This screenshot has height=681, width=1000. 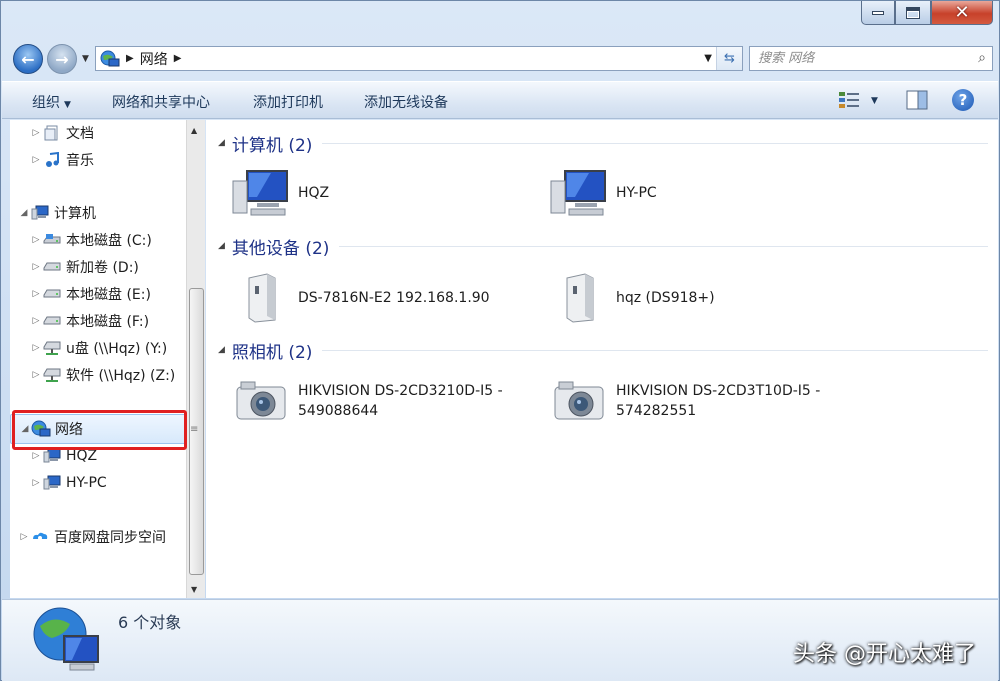 What do you see at coordinates (314, 193) in the screenshot?
I see `device-name: HQZ` at bounding box center [314, 193].